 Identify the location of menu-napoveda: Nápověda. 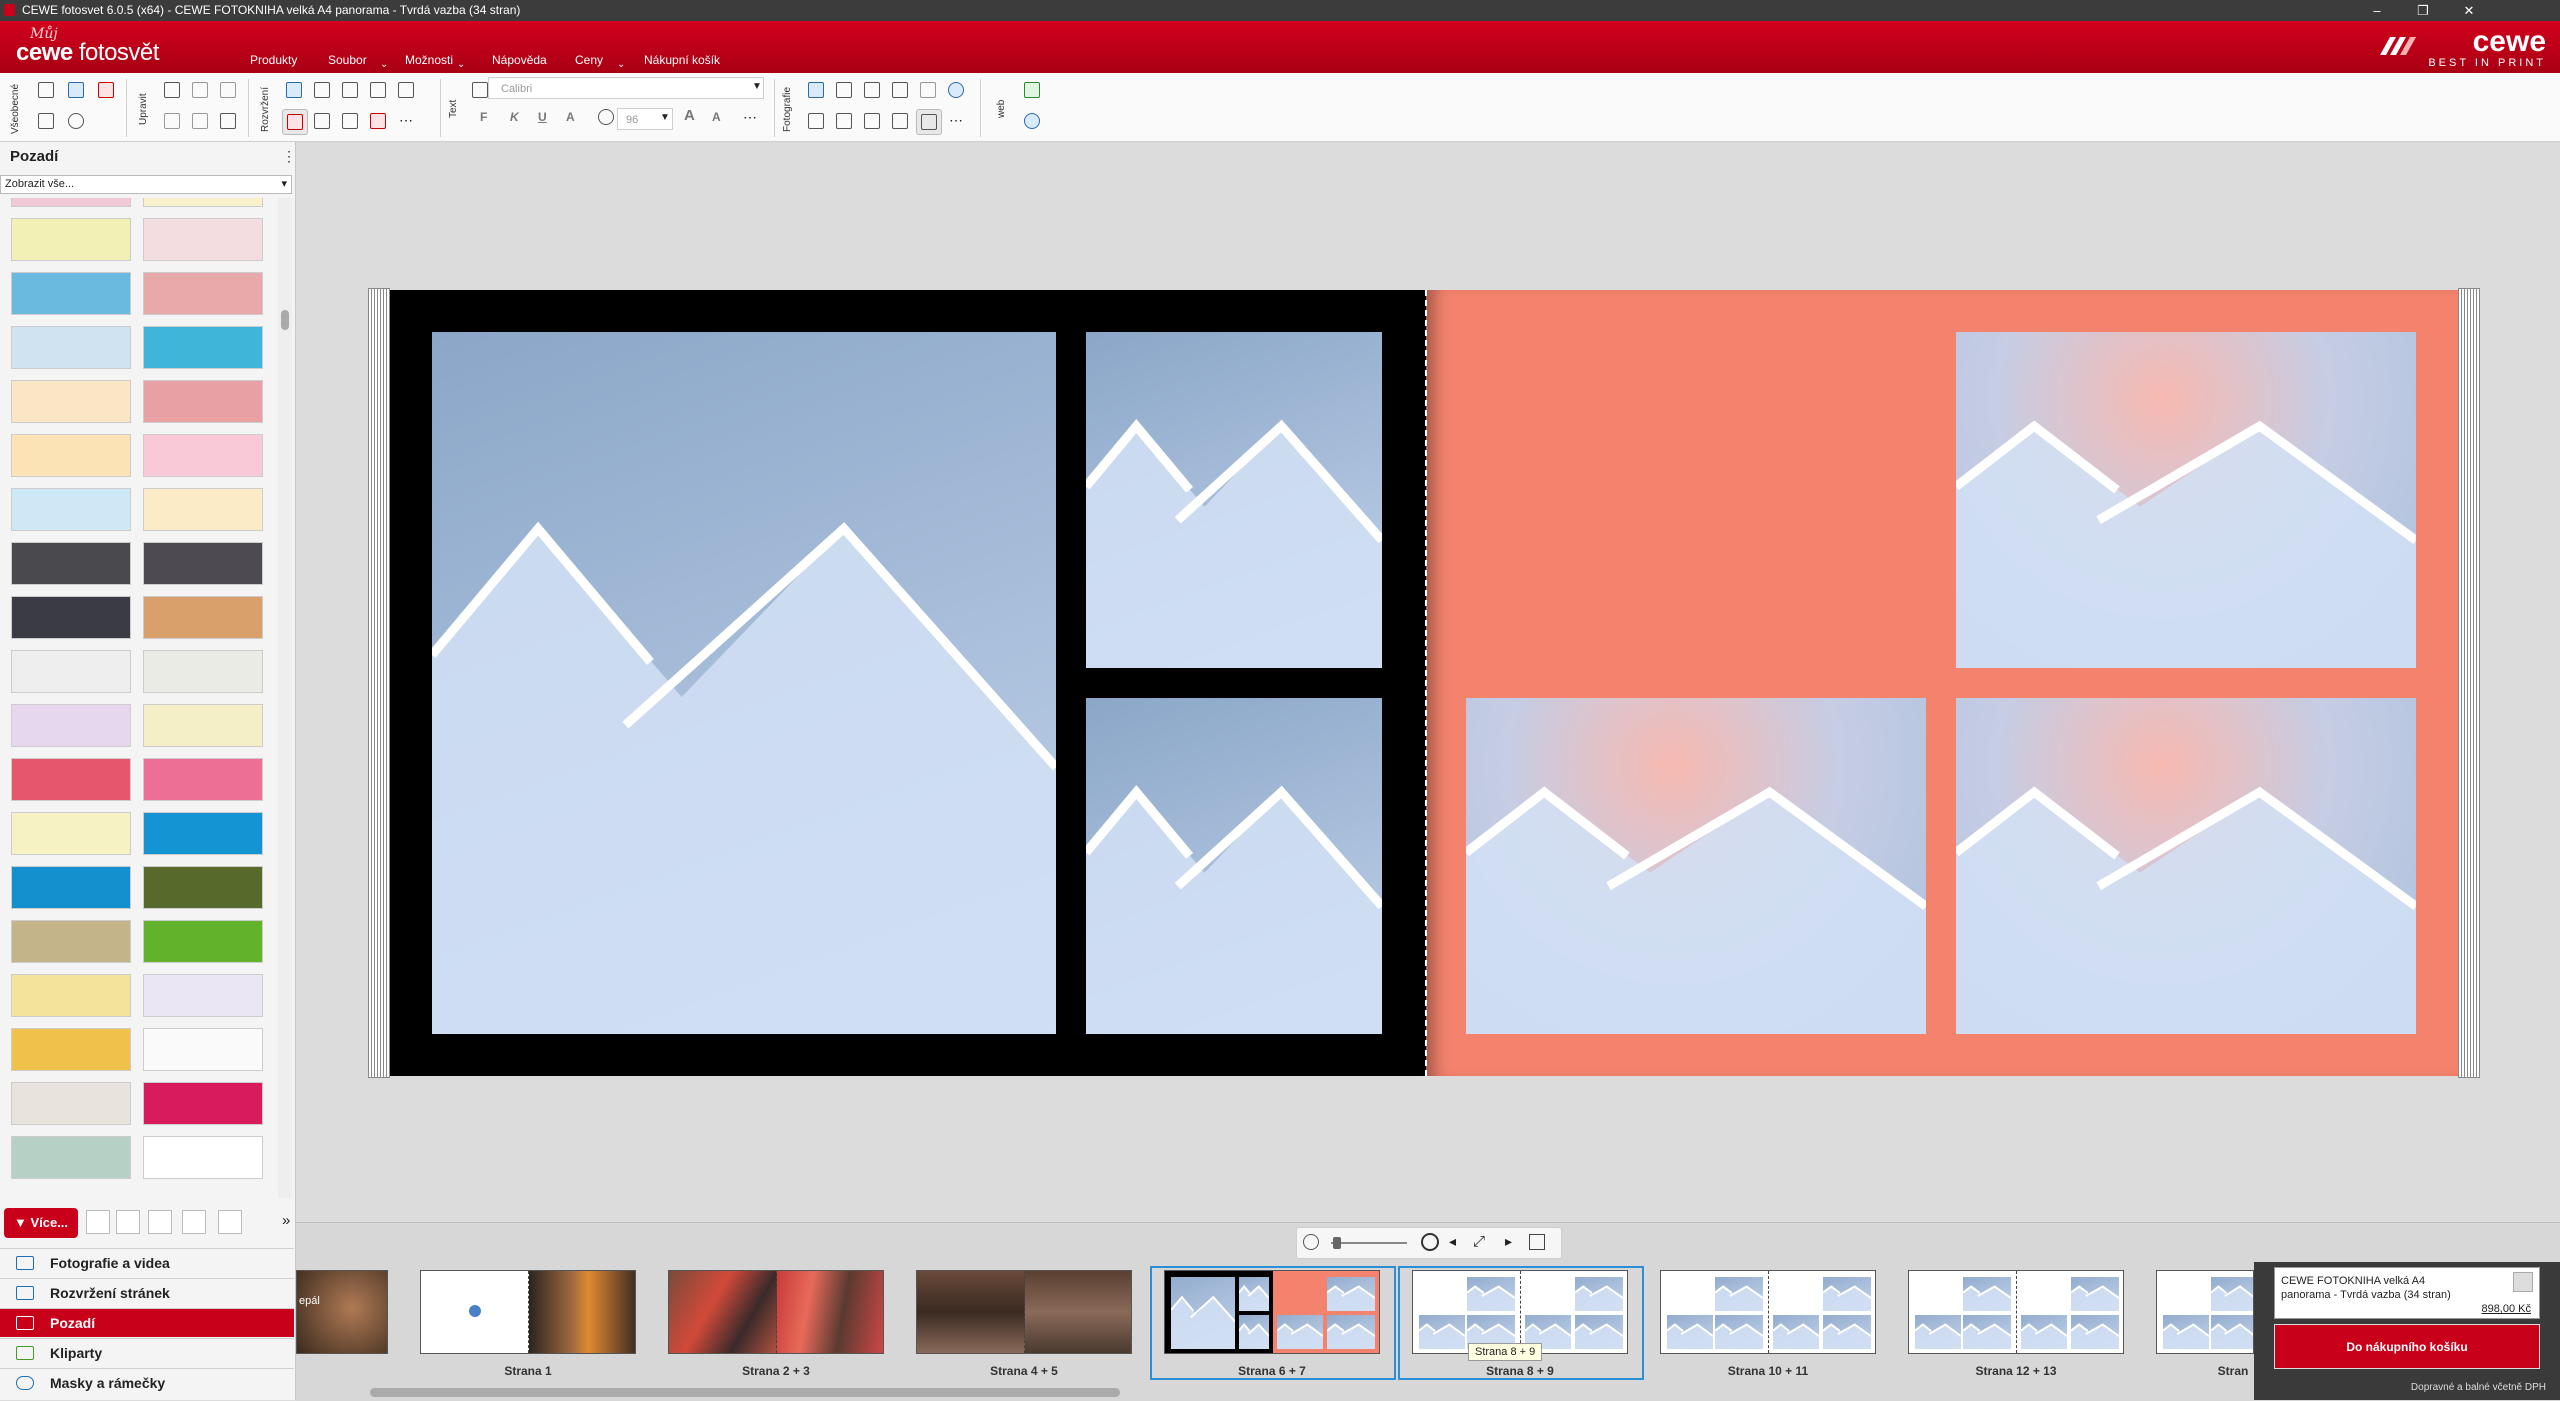
(519, 60).